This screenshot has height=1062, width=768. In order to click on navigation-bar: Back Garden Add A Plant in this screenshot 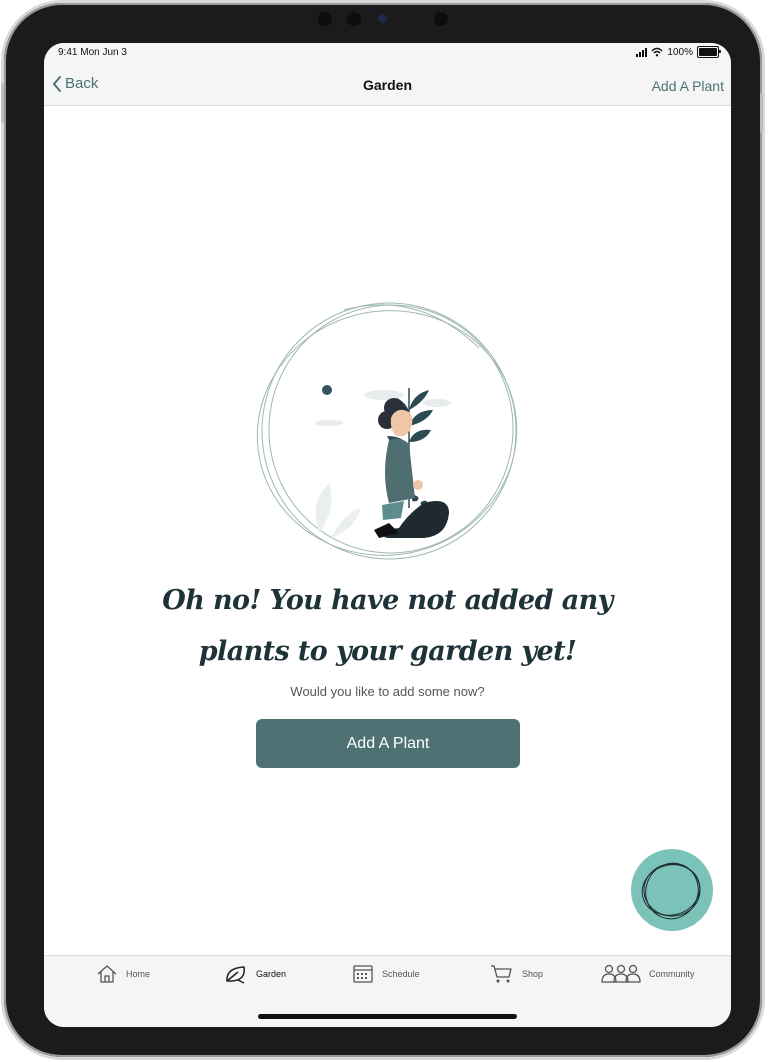, I will do `click(387, 85)`.